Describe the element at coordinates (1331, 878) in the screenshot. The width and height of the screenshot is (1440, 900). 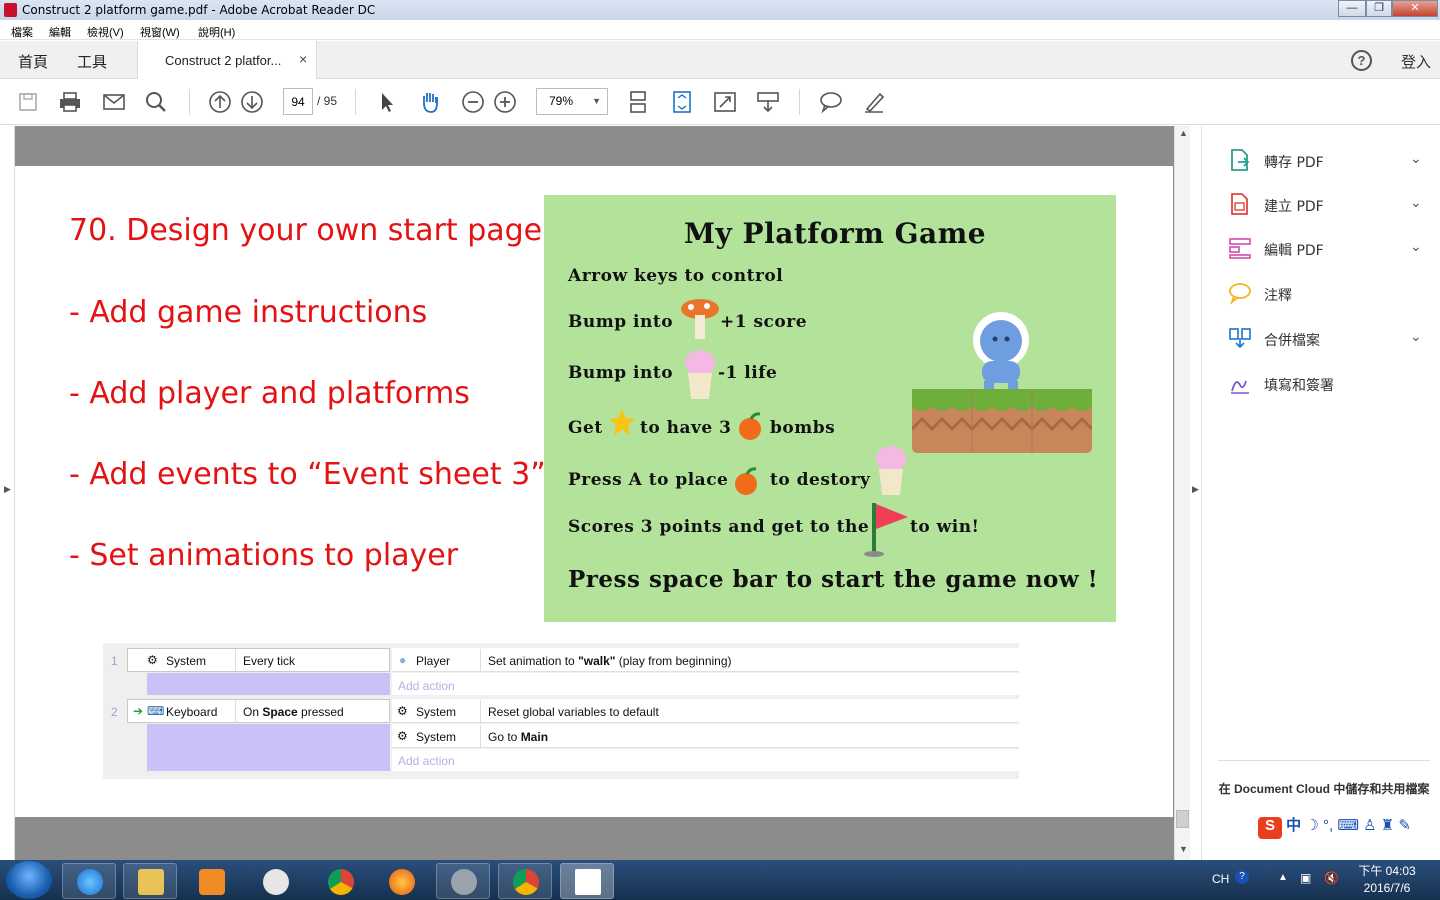
I see `volume-muted-icon: 🔇` at that location.